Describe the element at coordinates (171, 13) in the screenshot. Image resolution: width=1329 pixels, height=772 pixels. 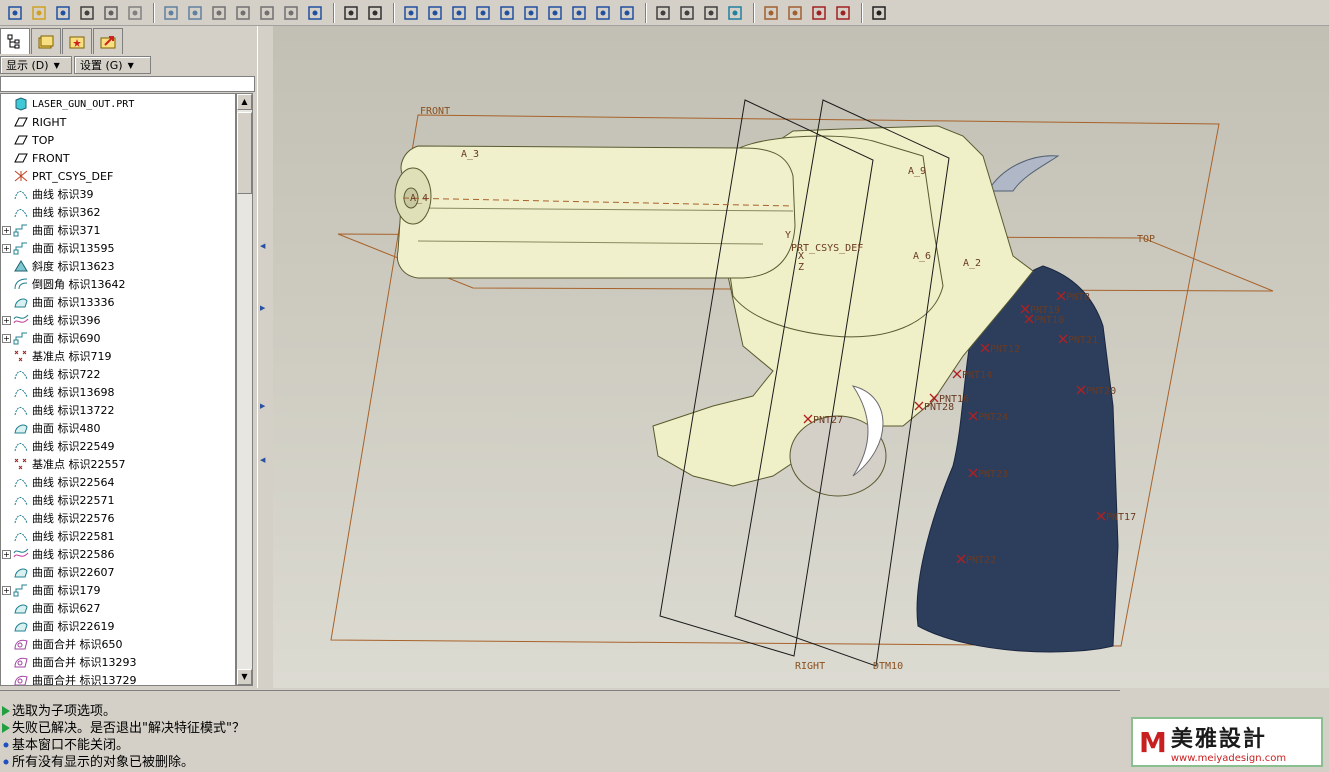
I see `undo-icon` at that location.